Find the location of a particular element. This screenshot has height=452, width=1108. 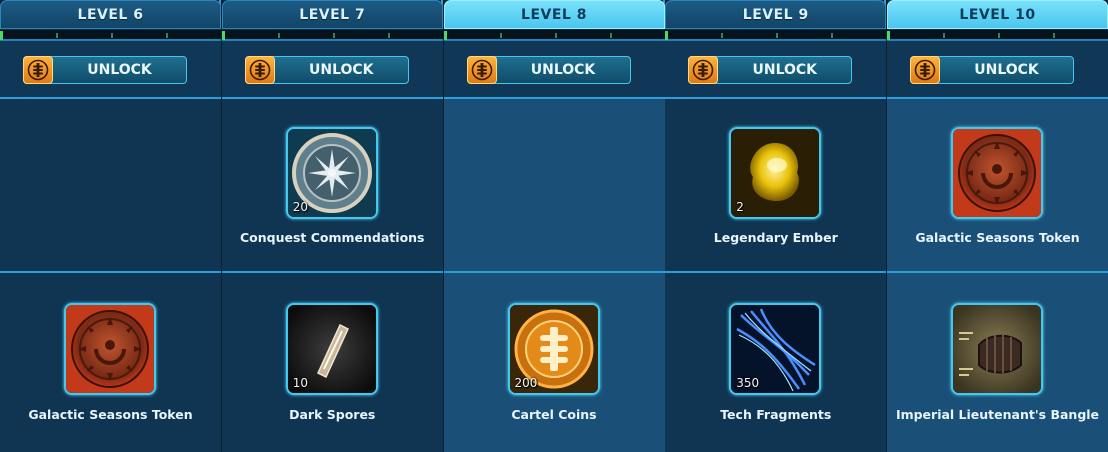

level-label: LEVEL 8 is located at coordinates (554, 14).